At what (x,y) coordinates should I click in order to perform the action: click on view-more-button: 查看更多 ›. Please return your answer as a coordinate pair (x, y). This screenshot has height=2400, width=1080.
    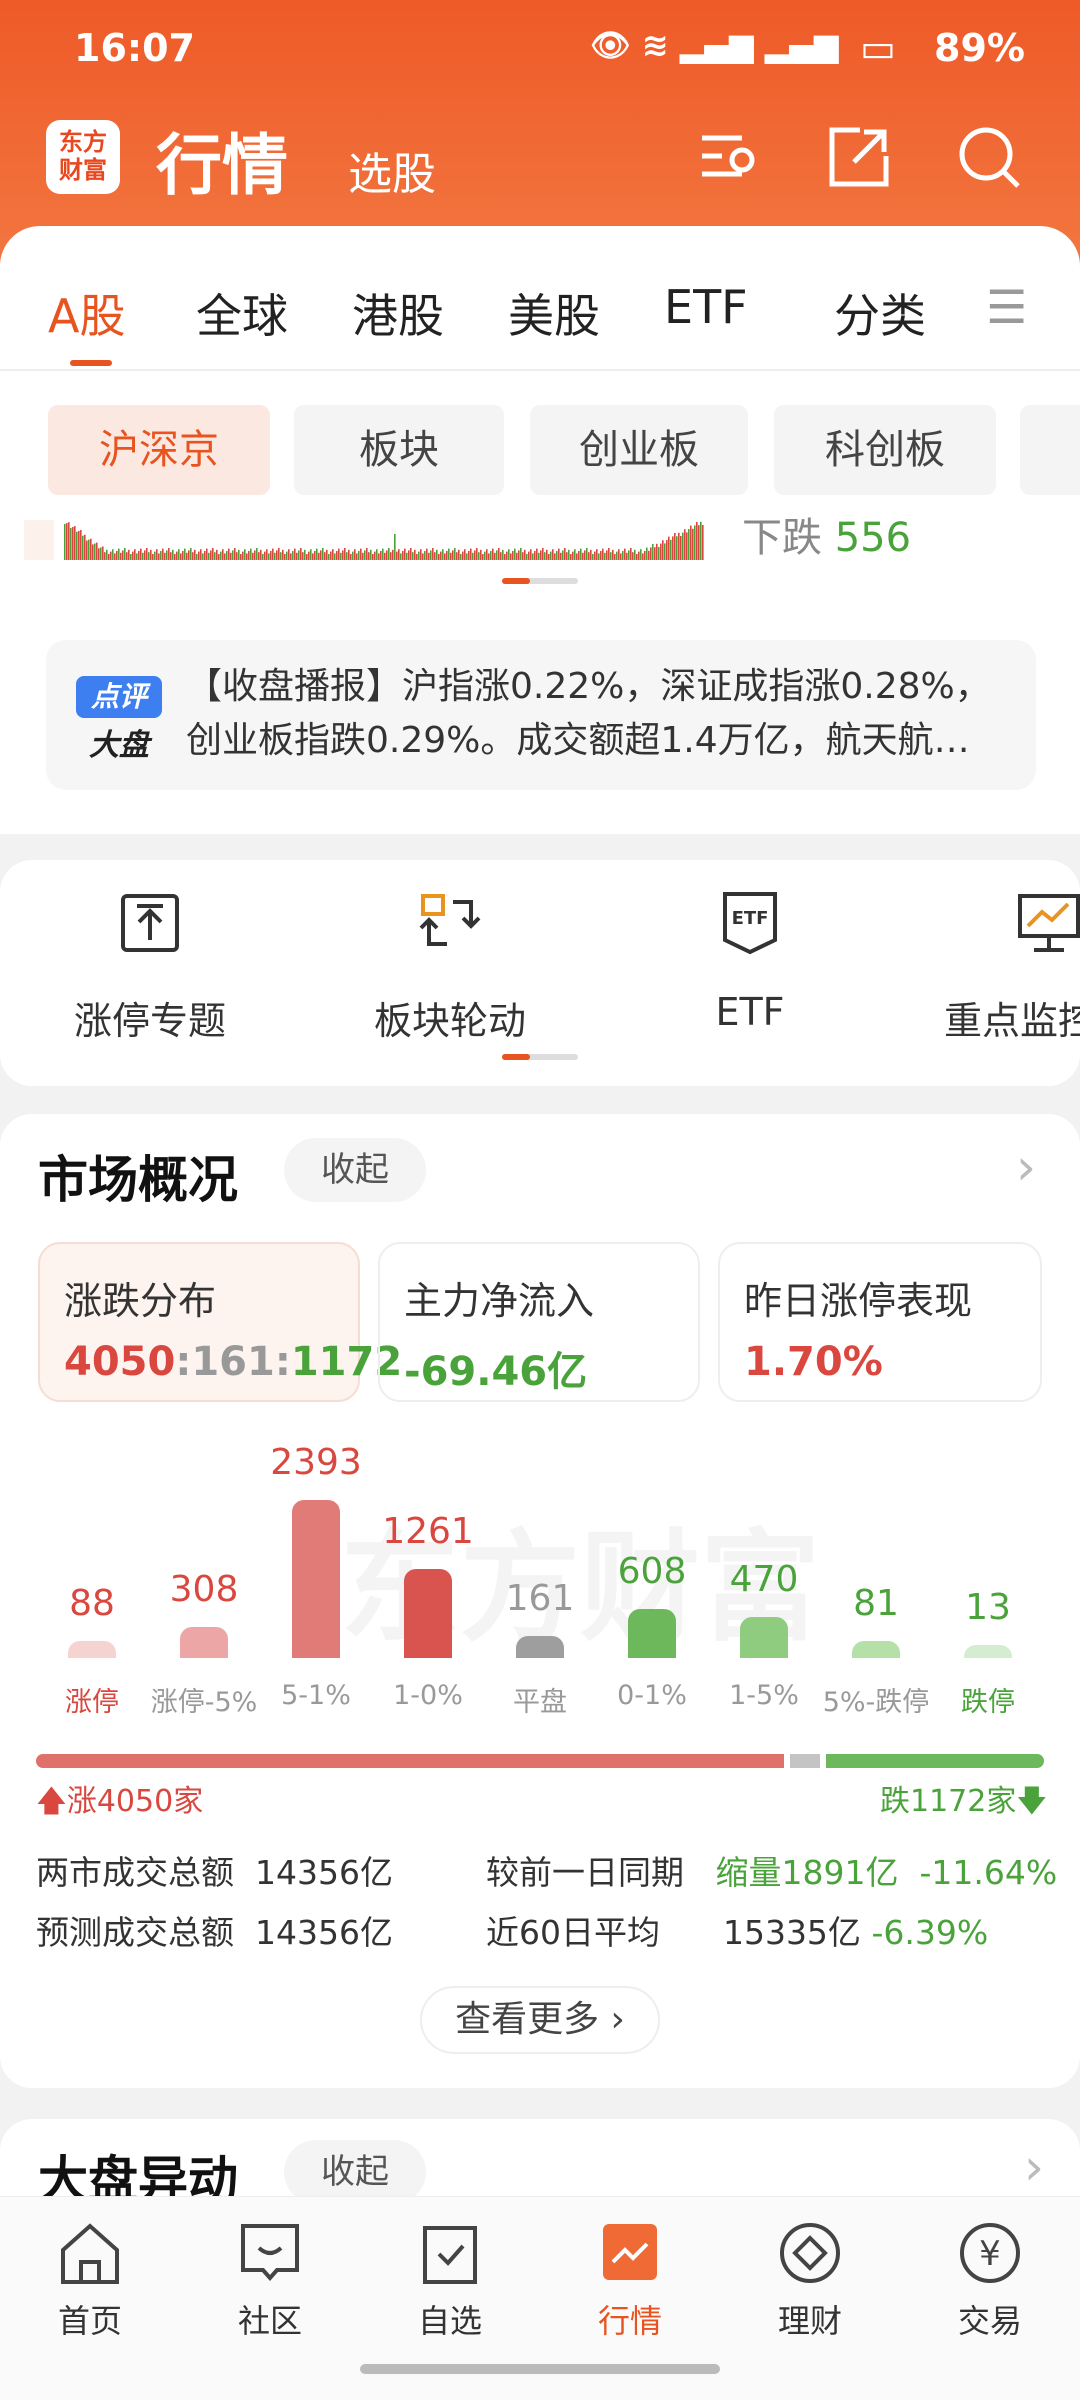
    Looking at the image, I should click on (540, 2020).